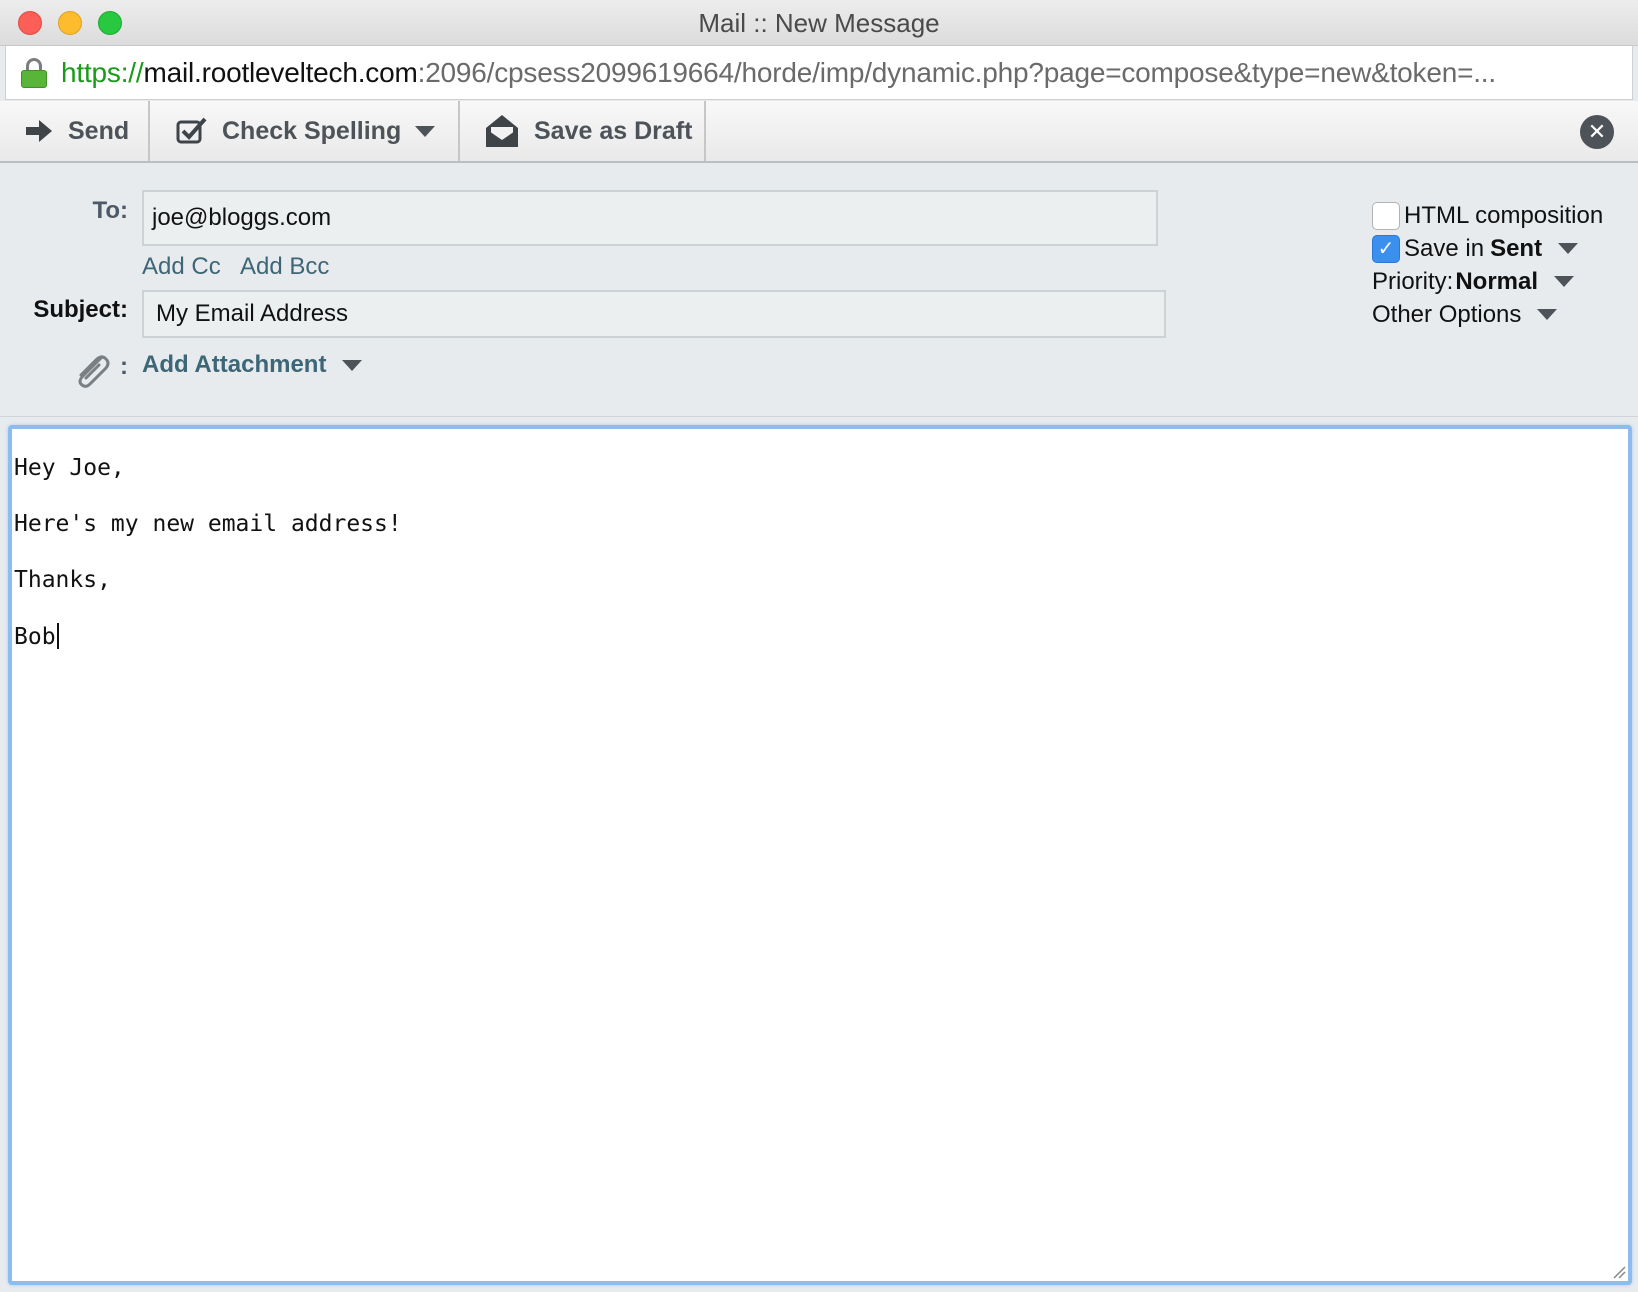  I want to click on save-in-label: Save in, so click(1444, 248).